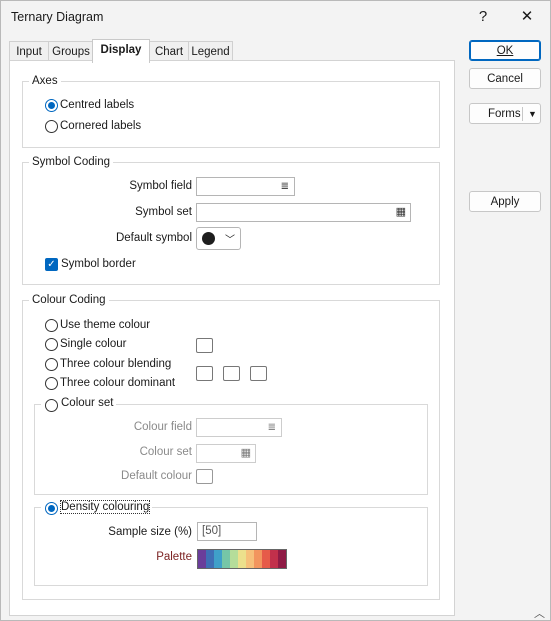  Describe the element at coordinates (162, 427) in the screenshot. I see `colour-field-label: Colour field` at that location.